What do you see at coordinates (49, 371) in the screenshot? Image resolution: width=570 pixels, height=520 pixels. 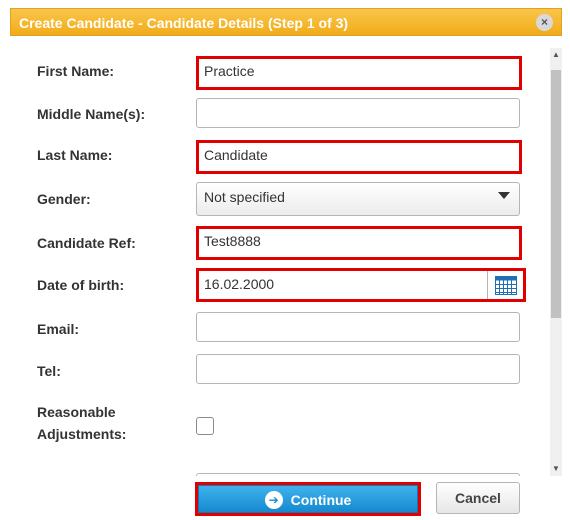 I see `tel-label: Tel:` at bounding box center [49, 371].